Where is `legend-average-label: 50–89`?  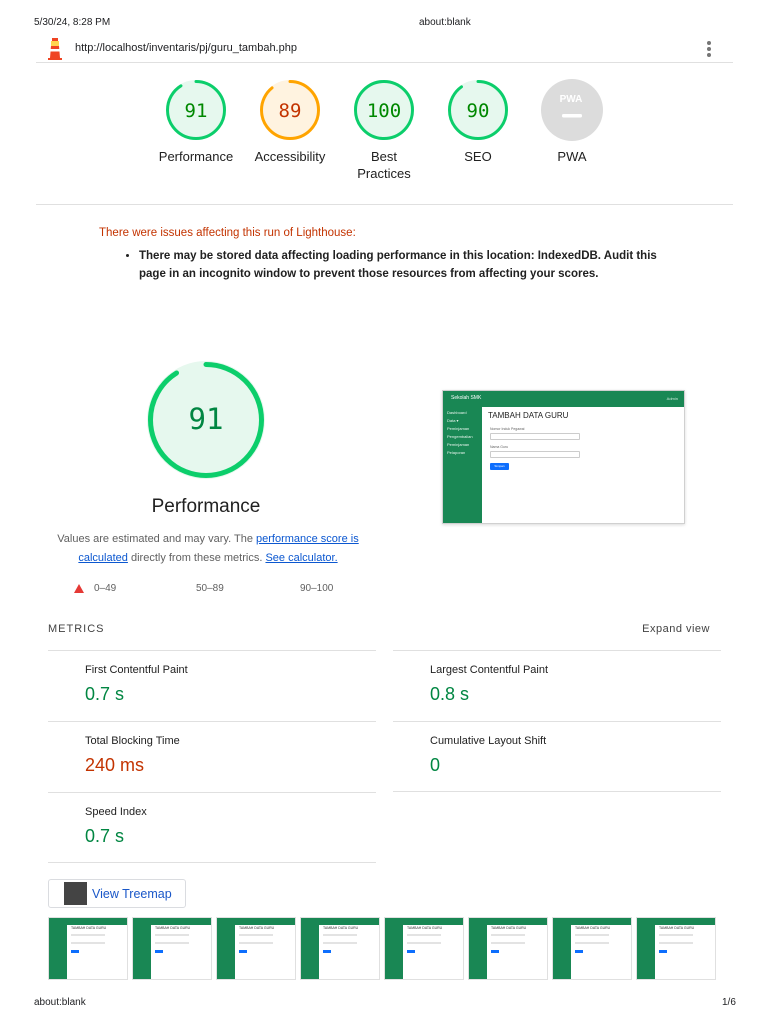 legend-average-label: 50–89 is located at coordinates (210, 588).